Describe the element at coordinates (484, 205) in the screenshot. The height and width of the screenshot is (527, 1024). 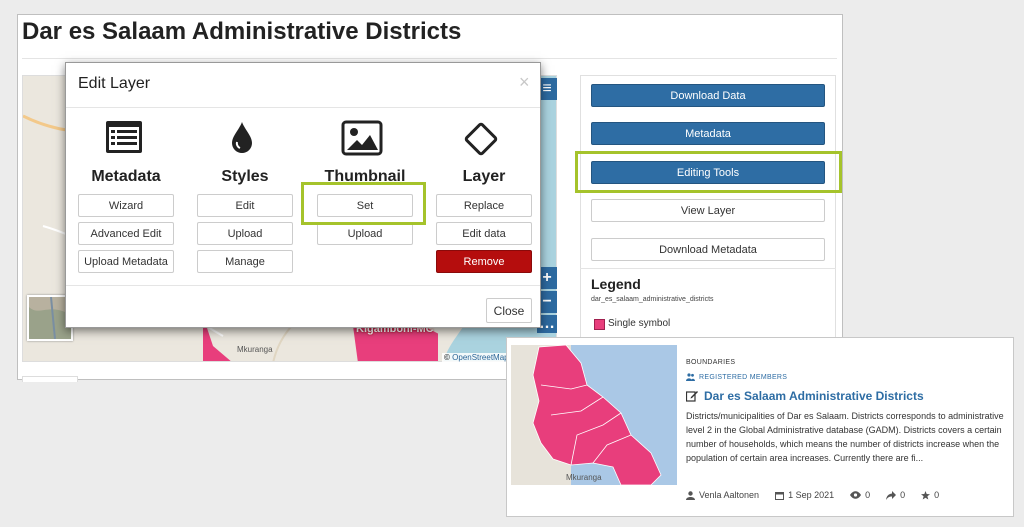
I see `replace-layer-button: Replace` at that location.